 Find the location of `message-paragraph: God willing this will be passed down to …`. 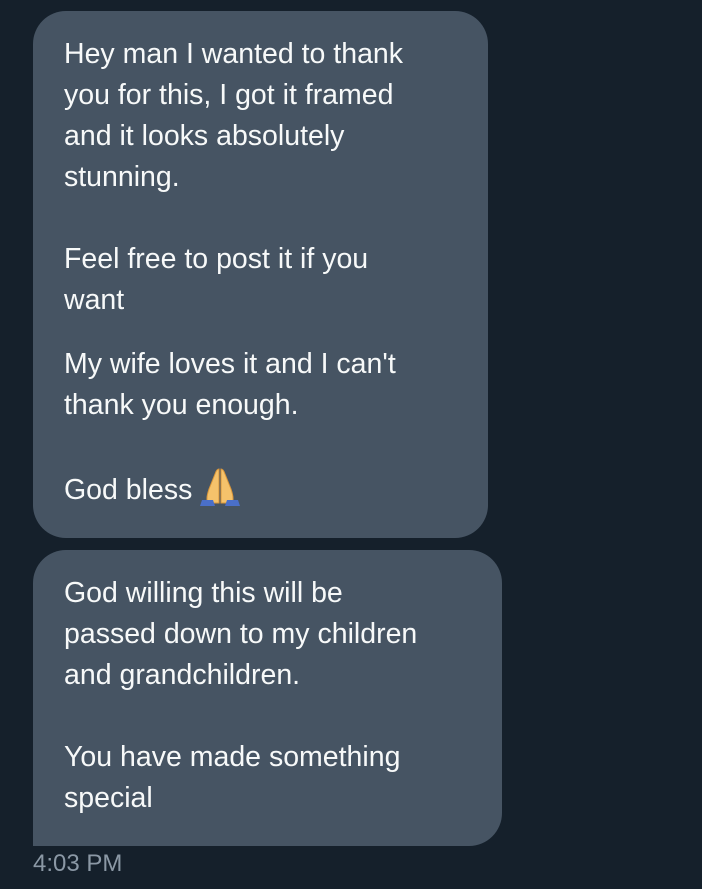

message-paragraph: God willing this will be passed down to … is located at coordinates (241, 634).